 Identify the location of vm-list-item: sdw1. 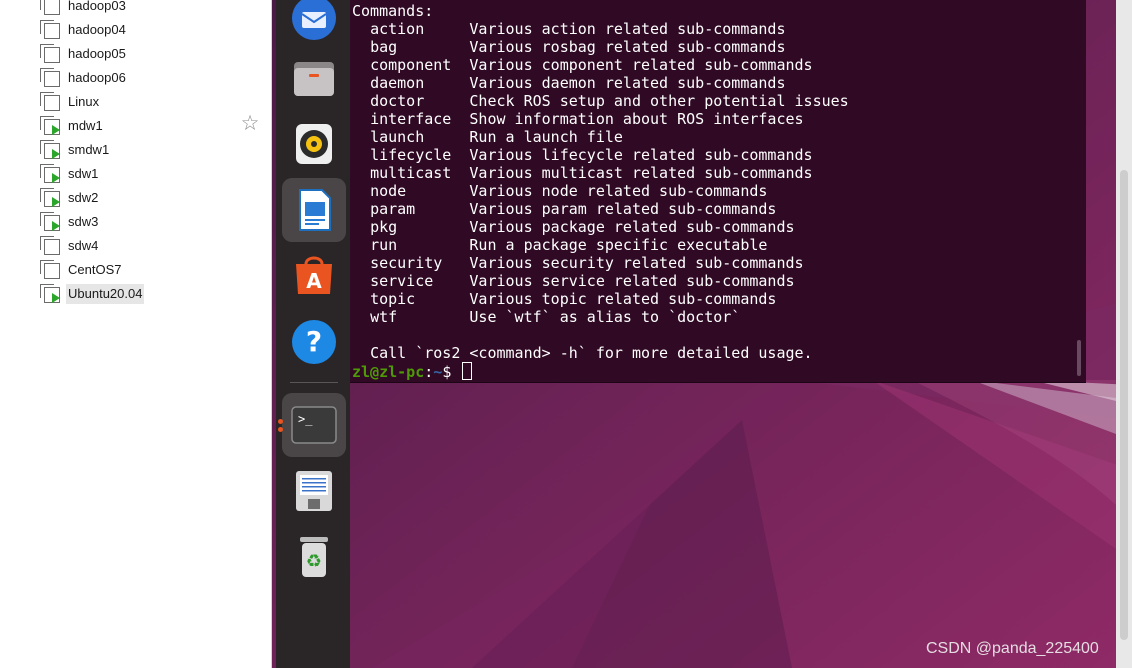
(135, 172).